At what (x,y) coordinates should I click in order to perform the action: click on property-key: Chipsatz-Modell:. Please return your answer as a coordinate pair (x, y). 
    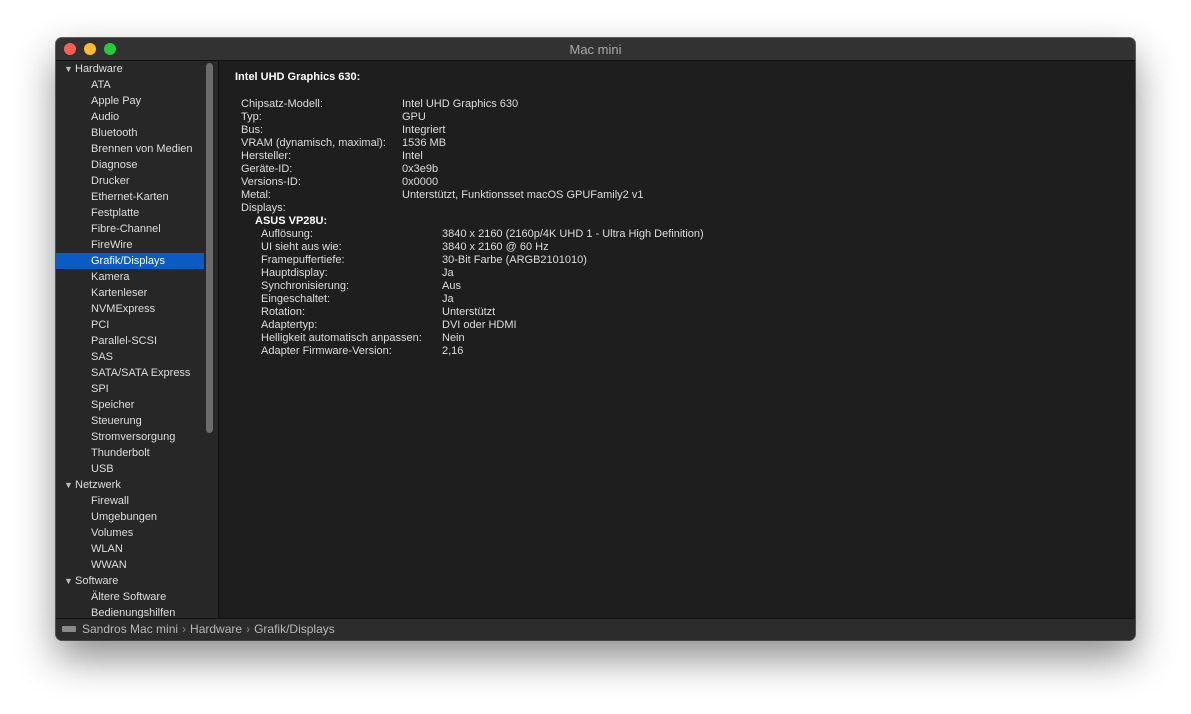
    Looking at the image, I should click on (282, 104).